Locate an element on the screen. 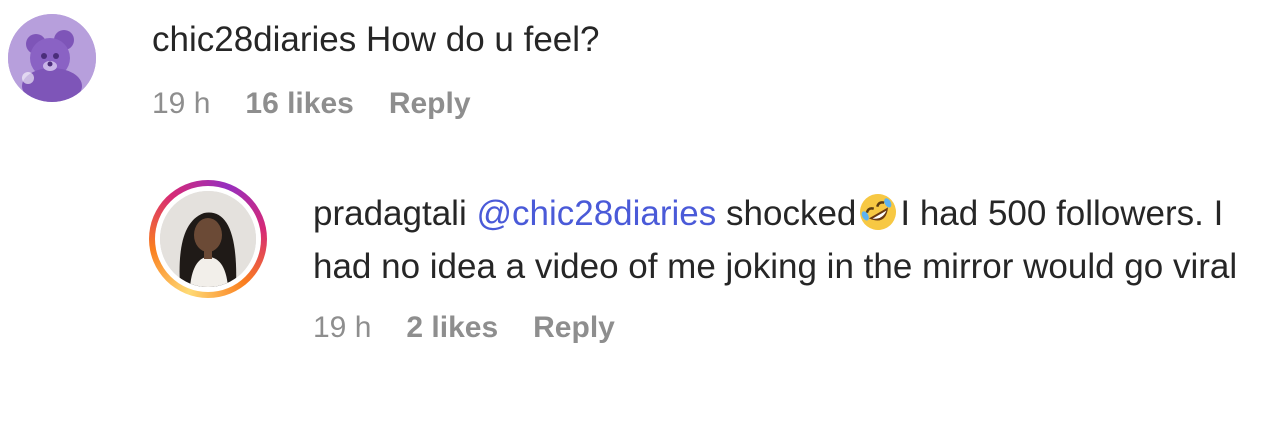 The height and width of the screenshot is (442, 1264). comment-meta: 19 h 2 likes Reply is located at coordinates (788, 328).